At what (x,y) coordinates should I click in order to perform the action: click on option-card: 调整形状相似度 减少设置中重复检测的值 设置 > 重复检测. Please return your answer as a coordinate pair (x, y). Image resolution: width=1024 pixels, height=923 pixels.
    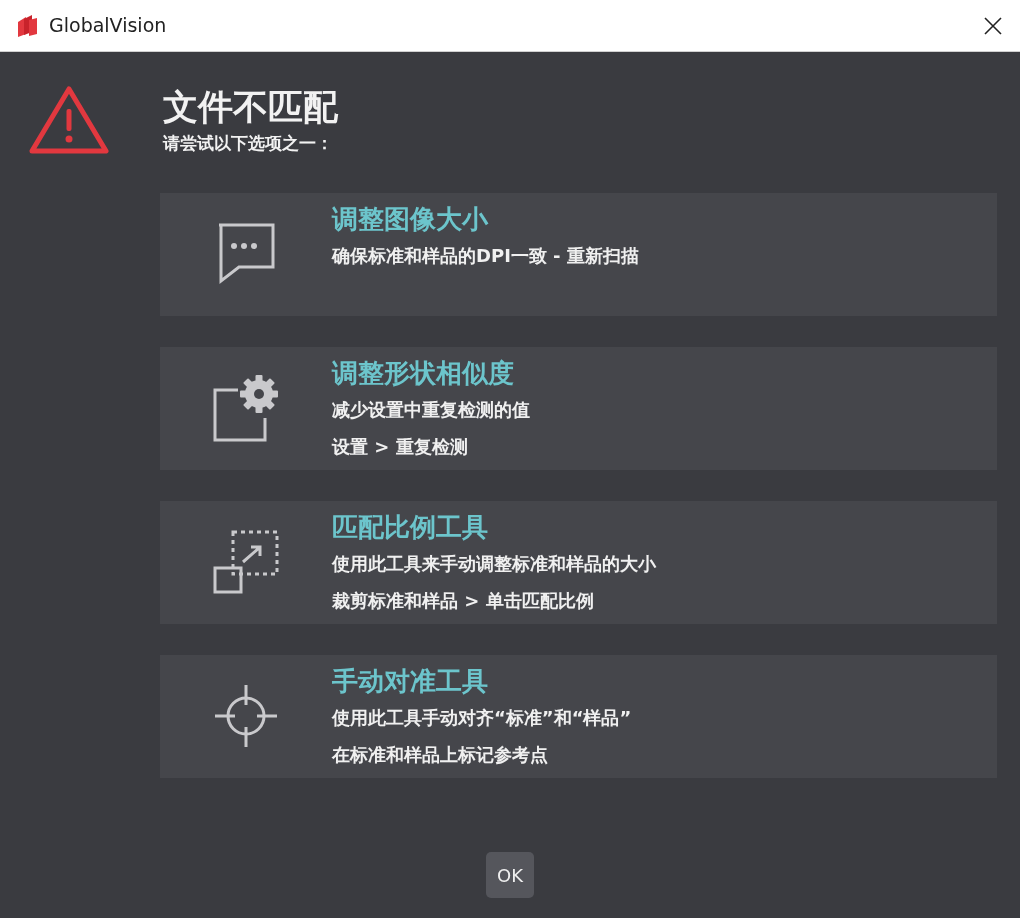
    Looking at the image, I should click on (578, 408).